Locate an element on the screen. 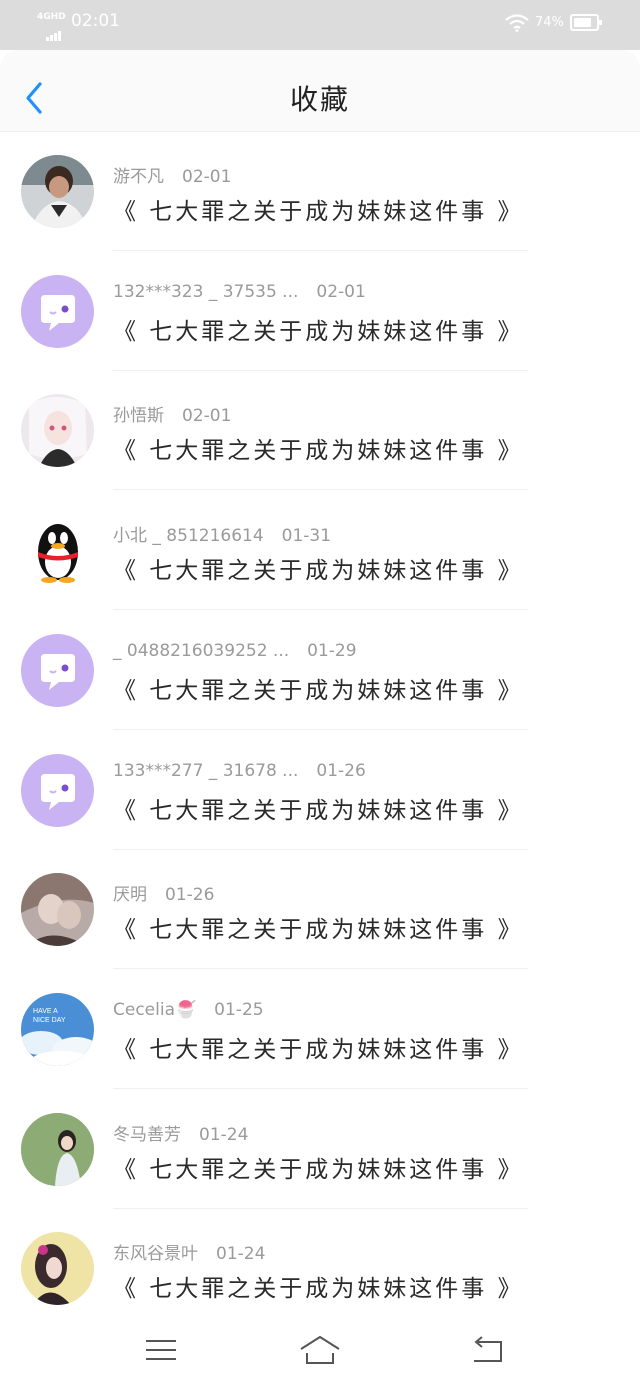  page-title: 收藏 is located at coordinates (319, 99).